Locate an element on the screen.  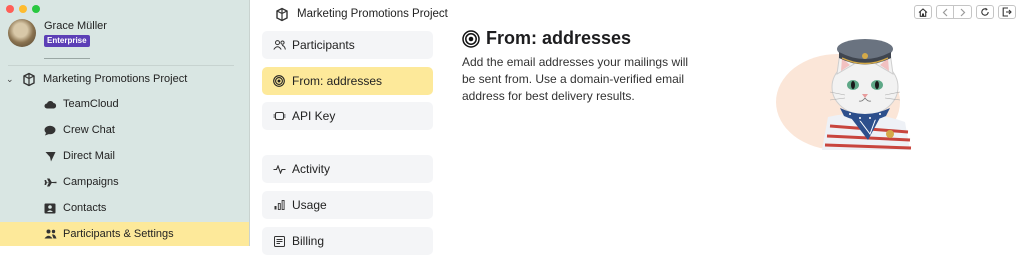
participants-icon is located at coordinates (279, 45).